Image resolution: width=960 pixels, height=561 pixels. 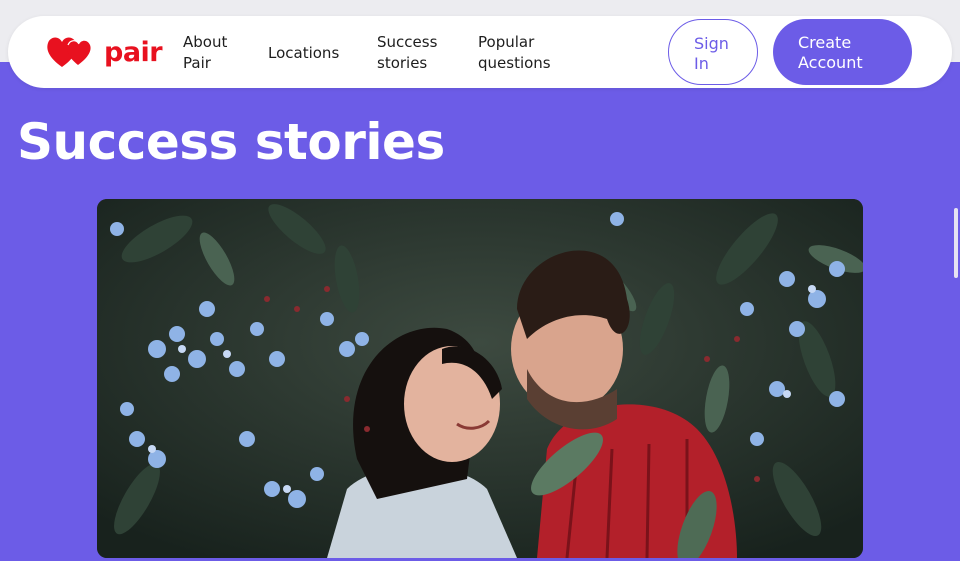 I want to click on page-scrollbar, so click(x=956, y=243).